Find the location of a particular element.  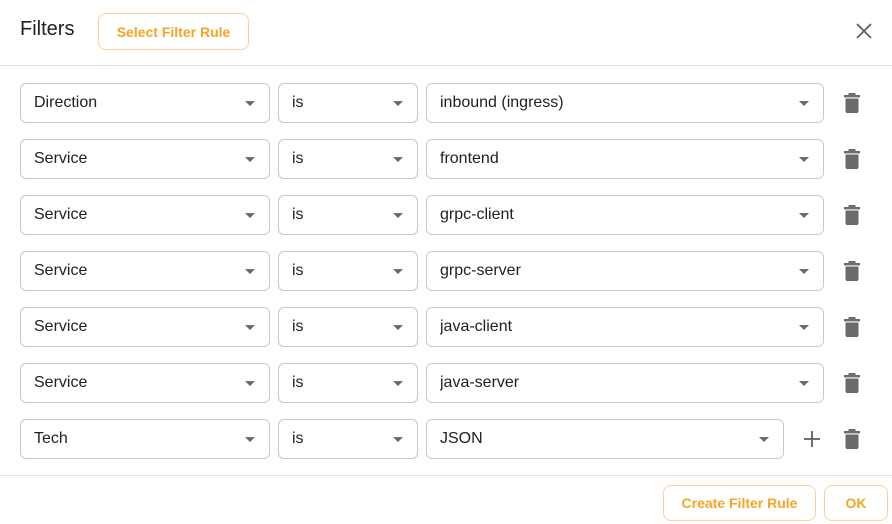

field-select-value: Tech is located at coordinates (51, 438).